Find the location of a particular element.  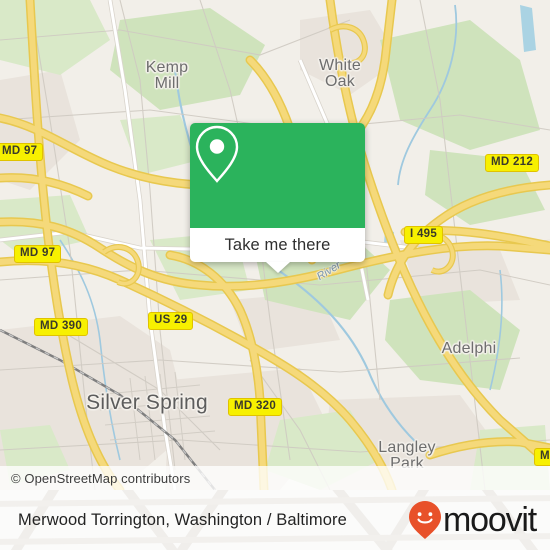

location-popup-card: Take me there is located at coordinates (277, 198).